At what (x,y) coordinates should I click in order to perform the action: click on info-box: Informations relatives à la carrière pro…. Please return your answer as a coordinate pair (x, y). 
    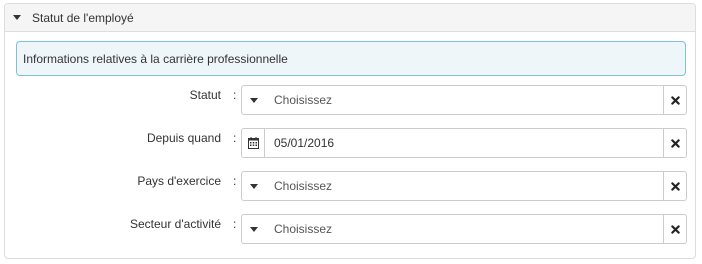
    Looking at the image, I should click on (351, 58).